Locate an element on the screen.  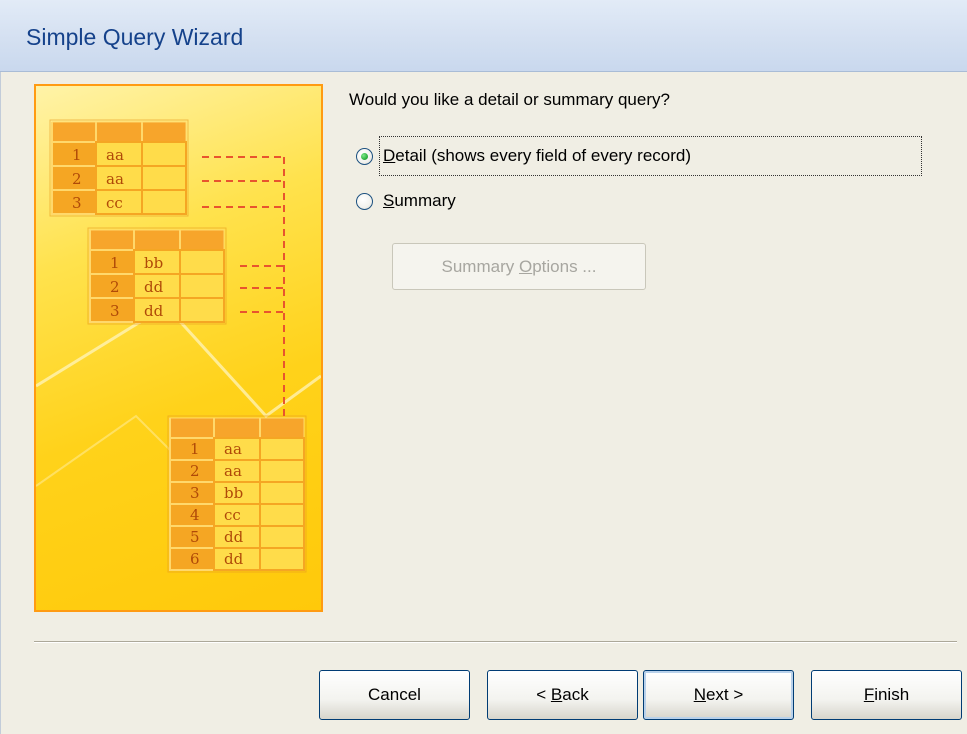
source-table-2-row: 3 dd is located at coordinates (157, 310).